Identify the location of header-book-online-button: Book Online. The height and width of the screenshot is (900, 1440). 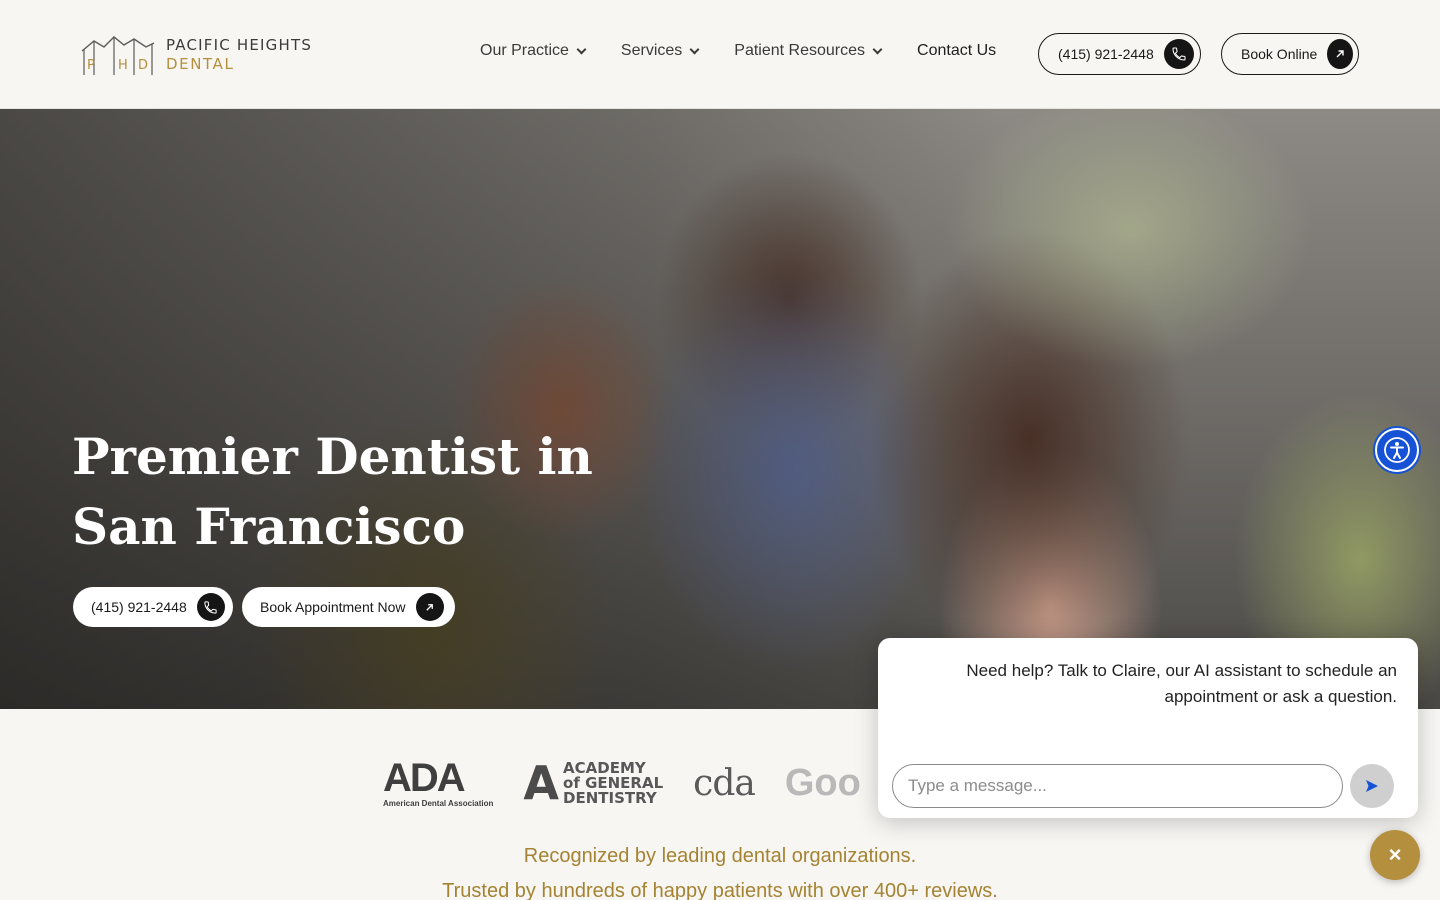
(1290, 54).